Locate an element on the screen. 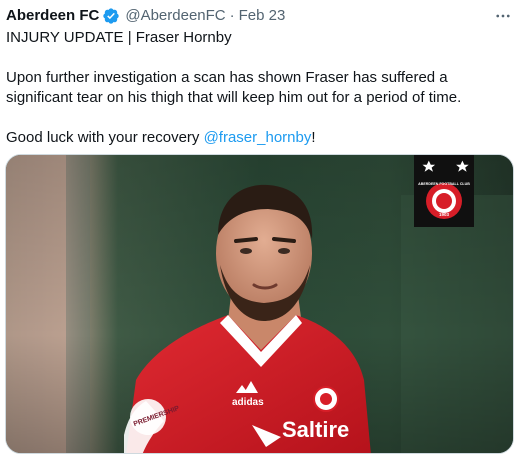 Image resolution: width=522 pixels, height=454 pixels. shirt-sponsor-text: Saltire is located at coordinates (315, 429).